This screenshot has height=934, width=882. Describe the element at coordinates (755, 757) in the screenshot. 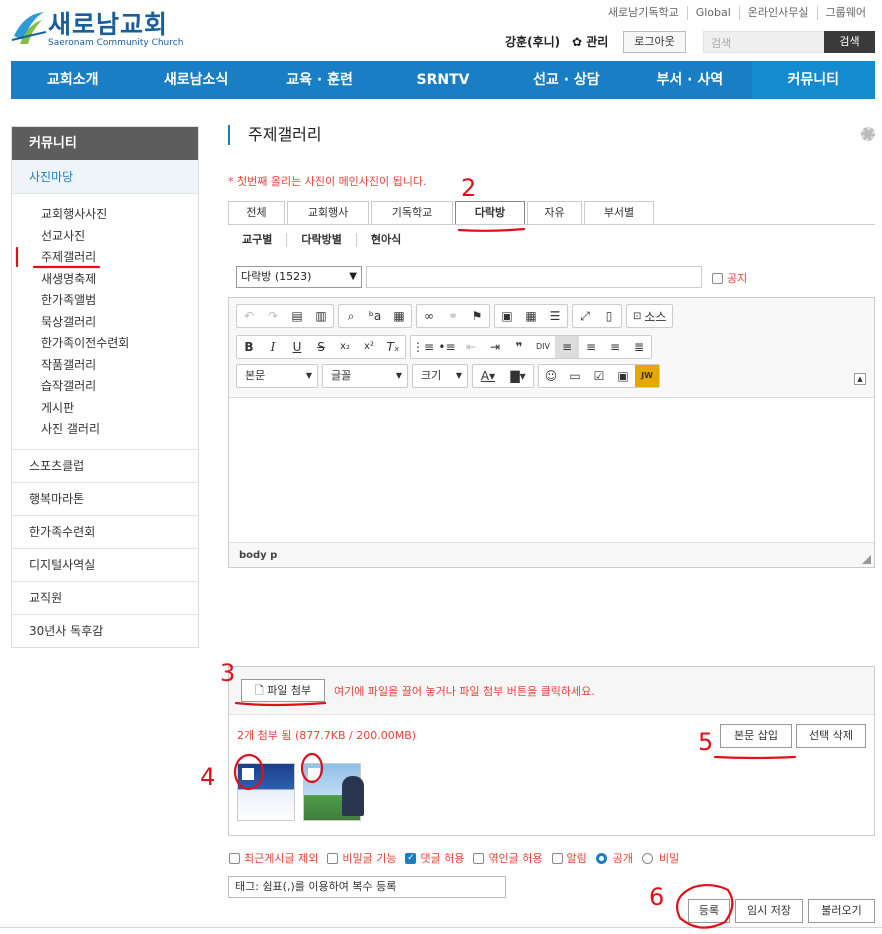

I see `annotation-underline-insert` at that location.